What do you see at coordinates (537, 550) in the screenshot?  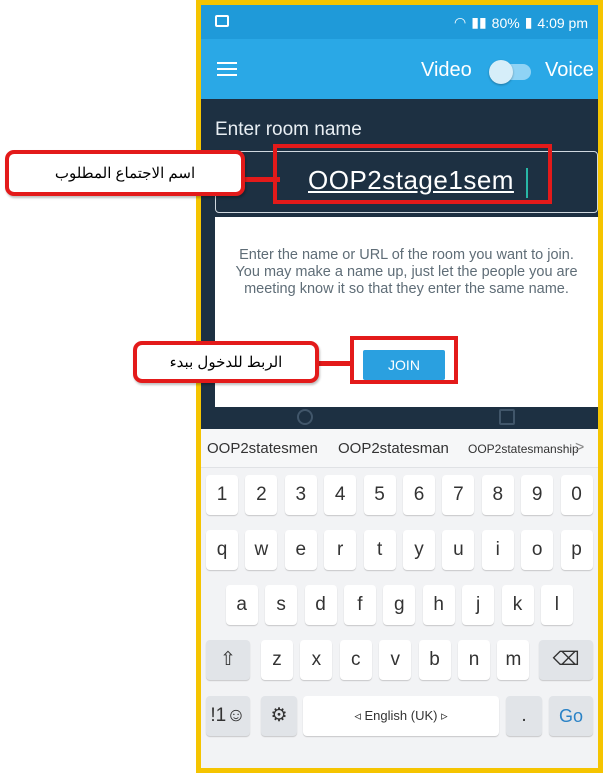 I see `key-o: o` at bounding box center [537, 550].